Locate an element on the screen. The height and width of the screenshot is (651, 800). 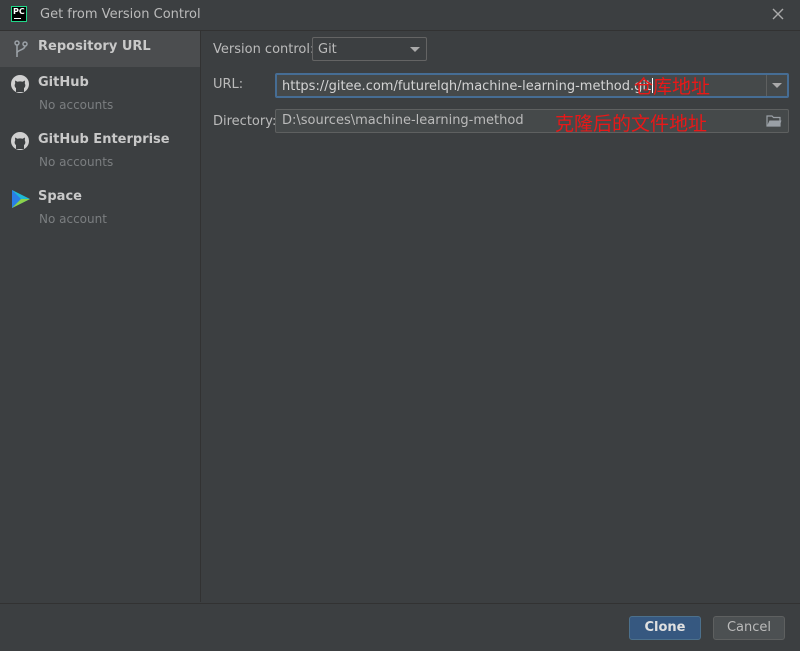
directory-input: D:\sources\machine-learning-method is located at coordinates (532, 121).